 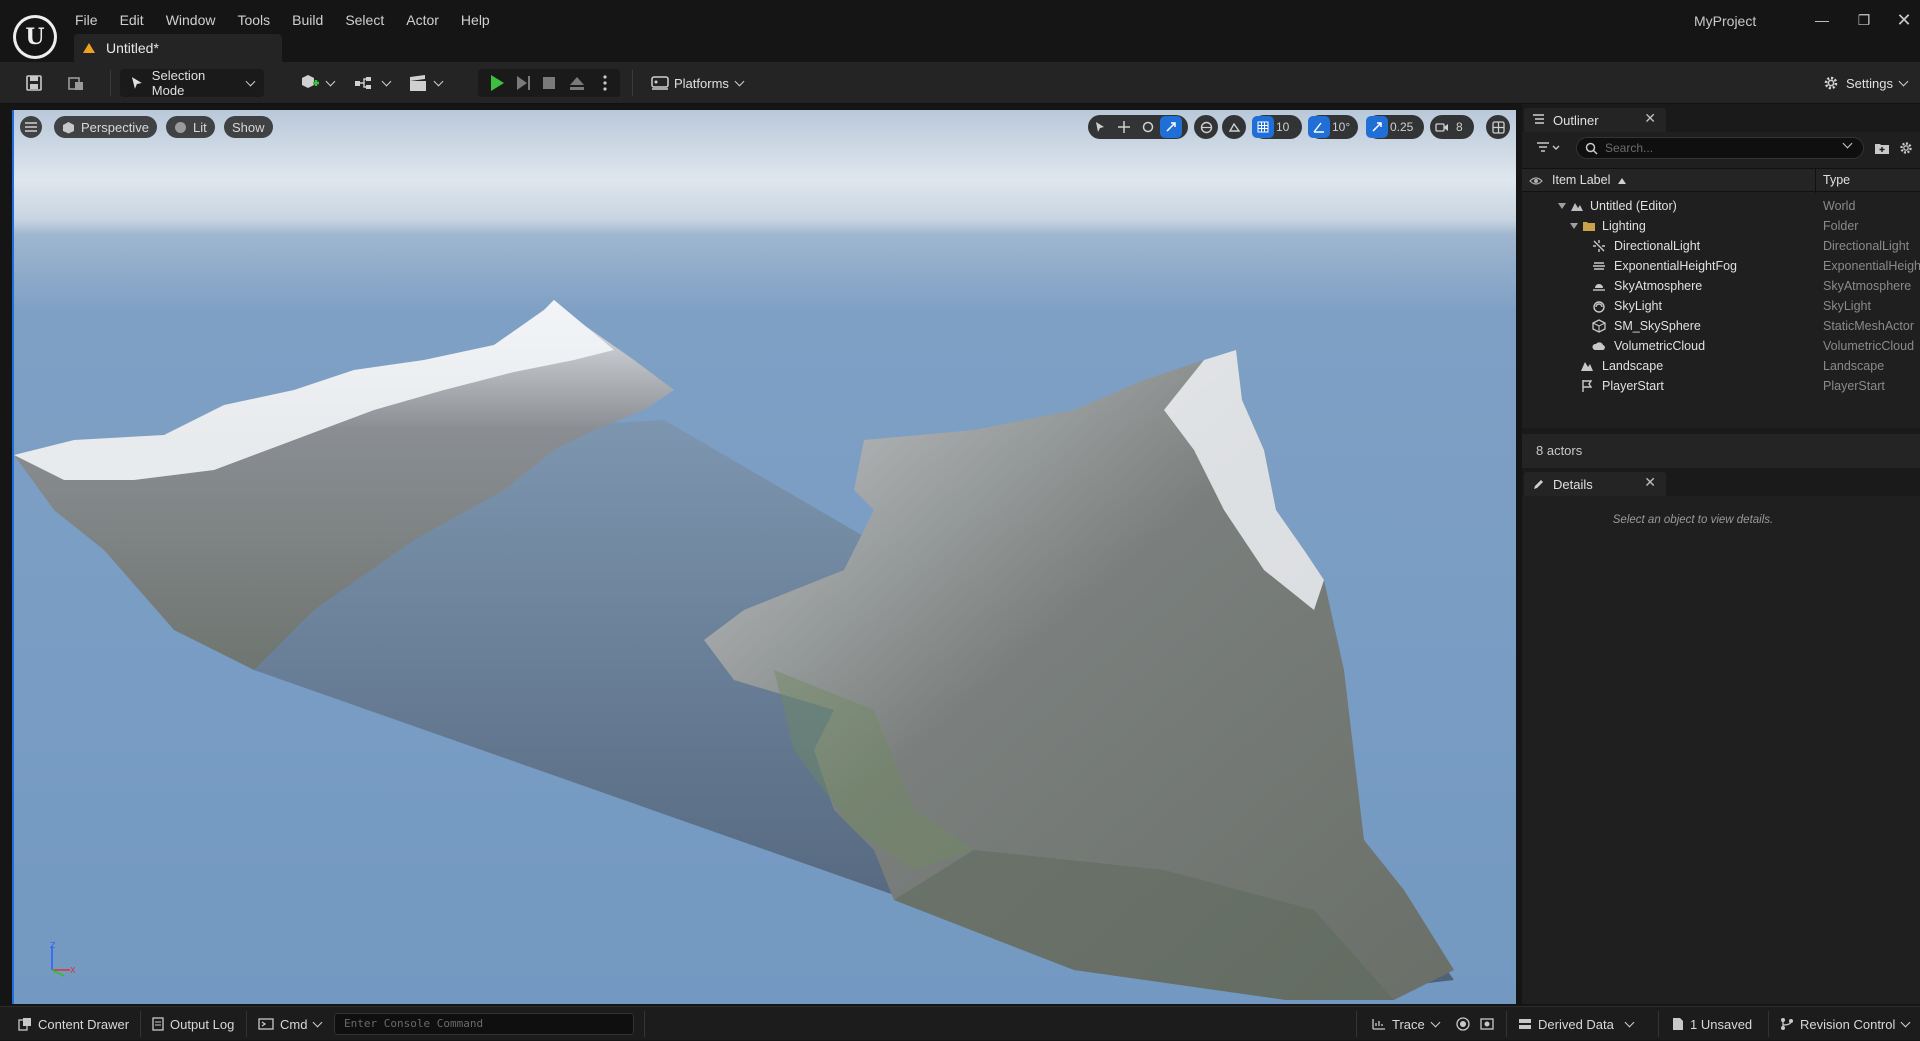 What do you see at coordinates (605, 83) in the screenshot?
I see `more-options-icon` at bounding box center [605, 83].